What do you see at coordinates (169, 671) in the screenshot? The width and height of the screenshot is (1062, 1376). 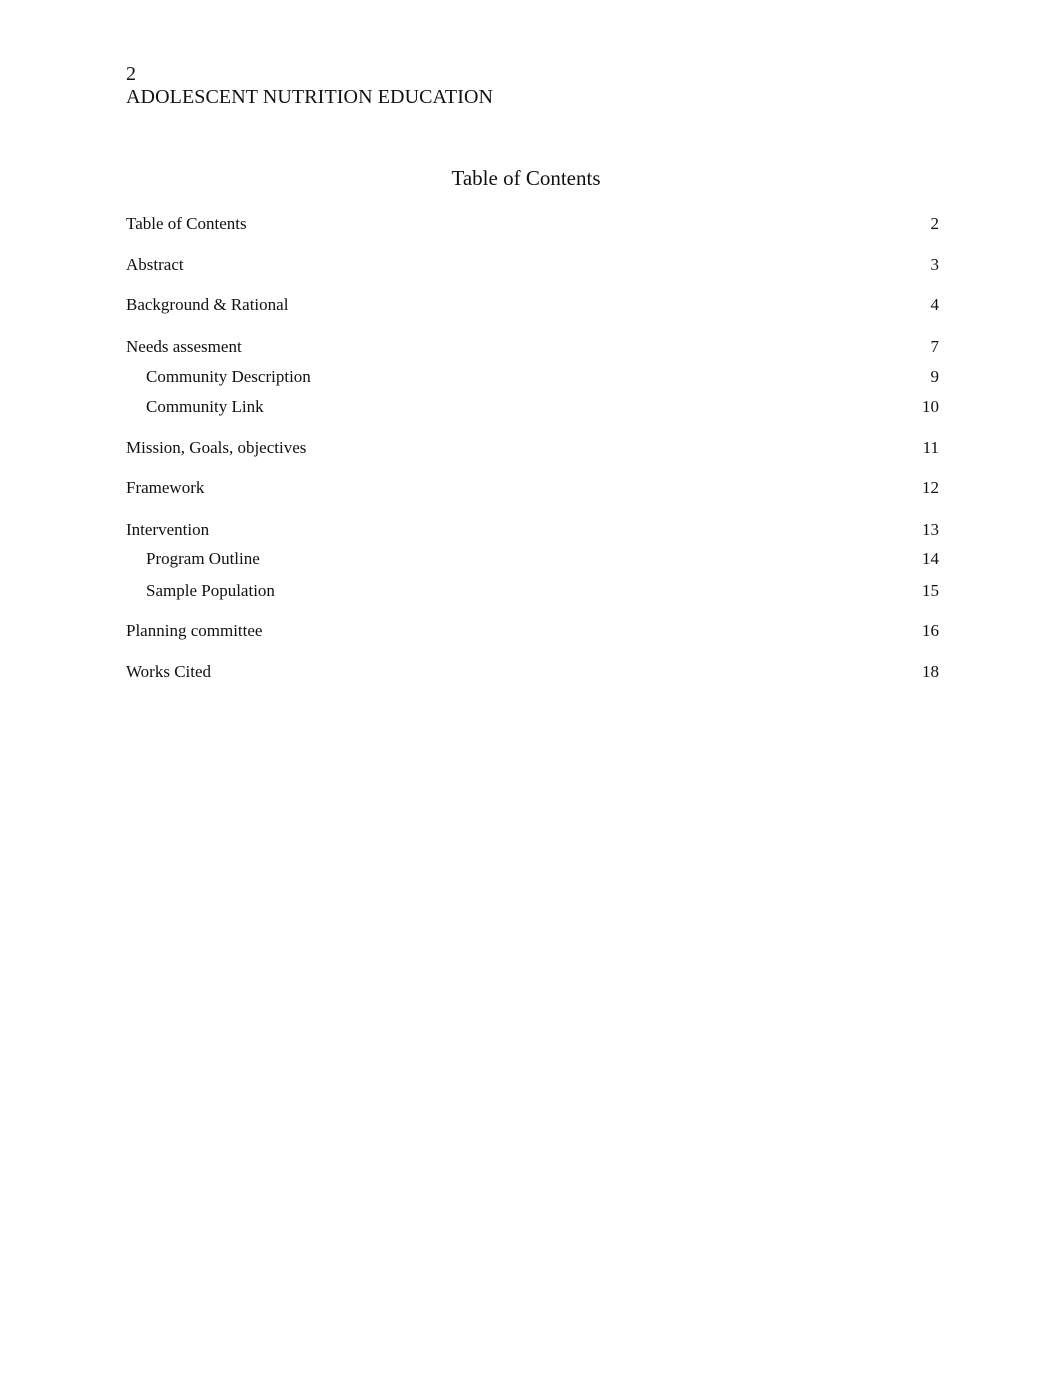 I see `toc-entry-label: Works Cited` at bounding box center [169, 671].